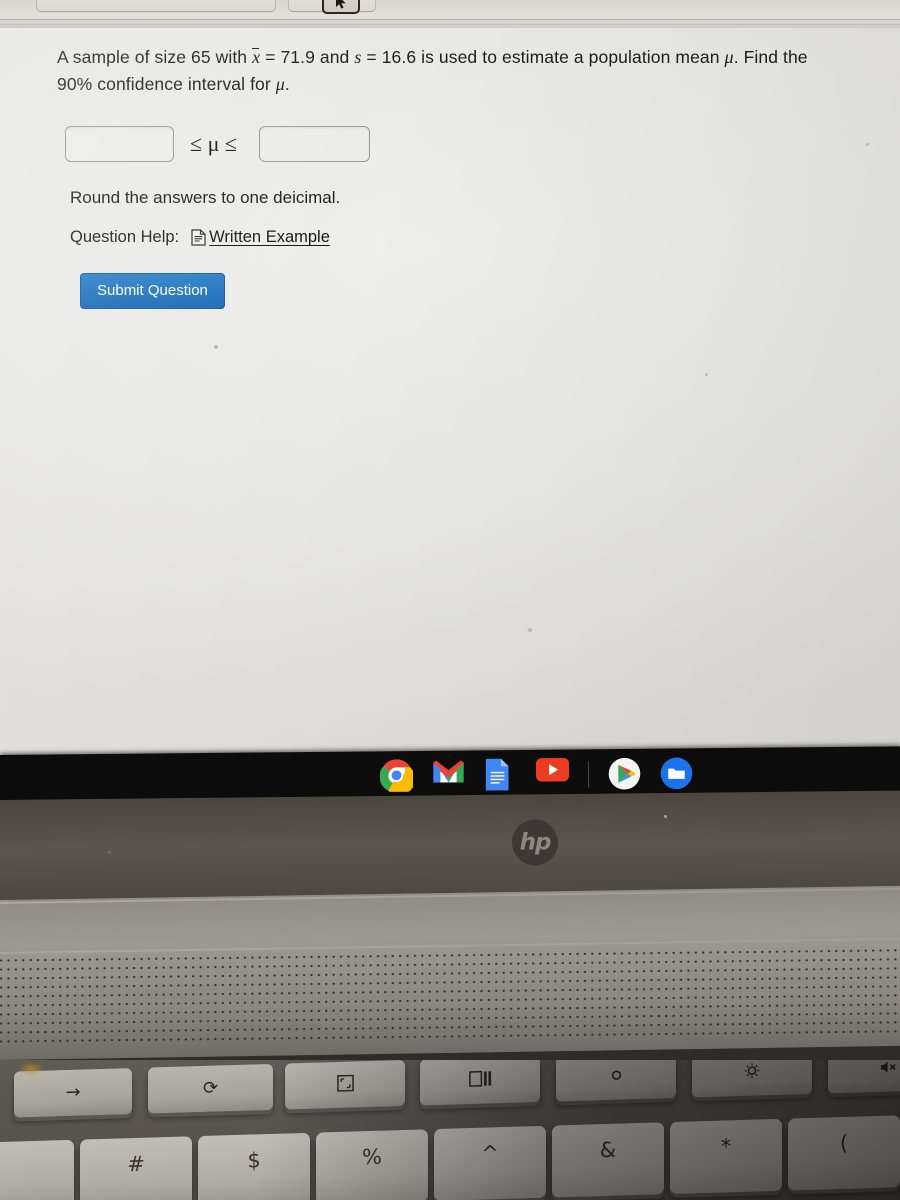 This screenshot has height=1200, width=900. What do you see at coordinates (490, 1153) in the screenshot?
I see `key-6-glyph: ^` at bounding box center [490, 1153].